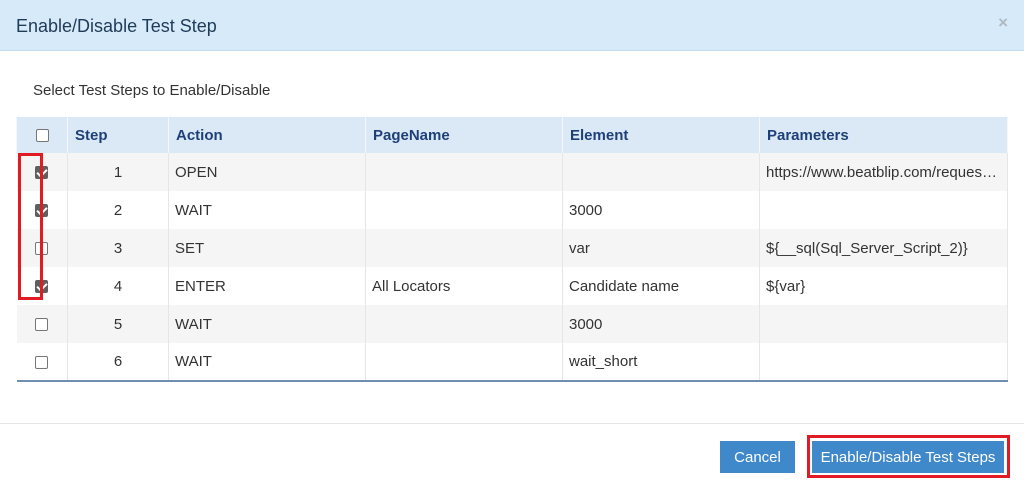 Image resolution: width=1024 pixels, height=494 pixels. I want to click on enable-disable-steps-button: Enable/Disable Test Steps, so click(908, 457).